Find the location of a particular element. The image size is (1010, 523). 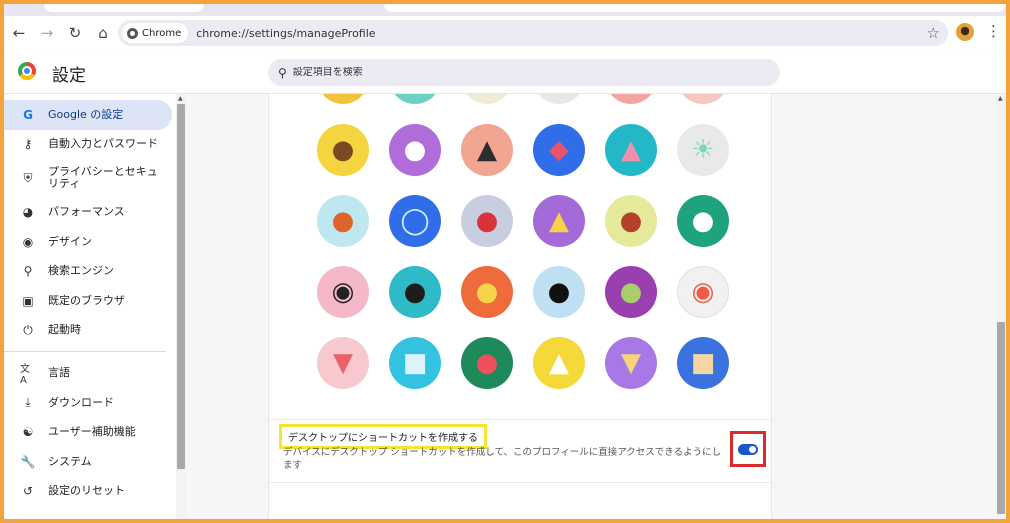

sidebar-item-label: Google の設定 is located at coordinates (86, 114).